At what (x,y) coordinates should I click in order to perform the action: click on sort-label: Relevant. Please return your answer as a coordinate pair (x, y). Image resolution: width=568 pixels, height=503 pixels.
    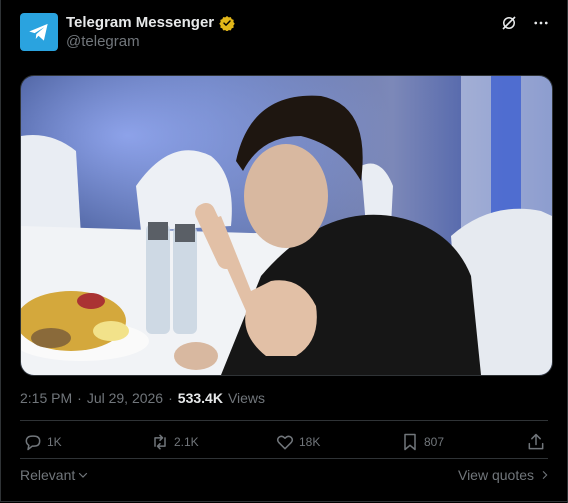
    Looking at the image, I should click on (48, 475).